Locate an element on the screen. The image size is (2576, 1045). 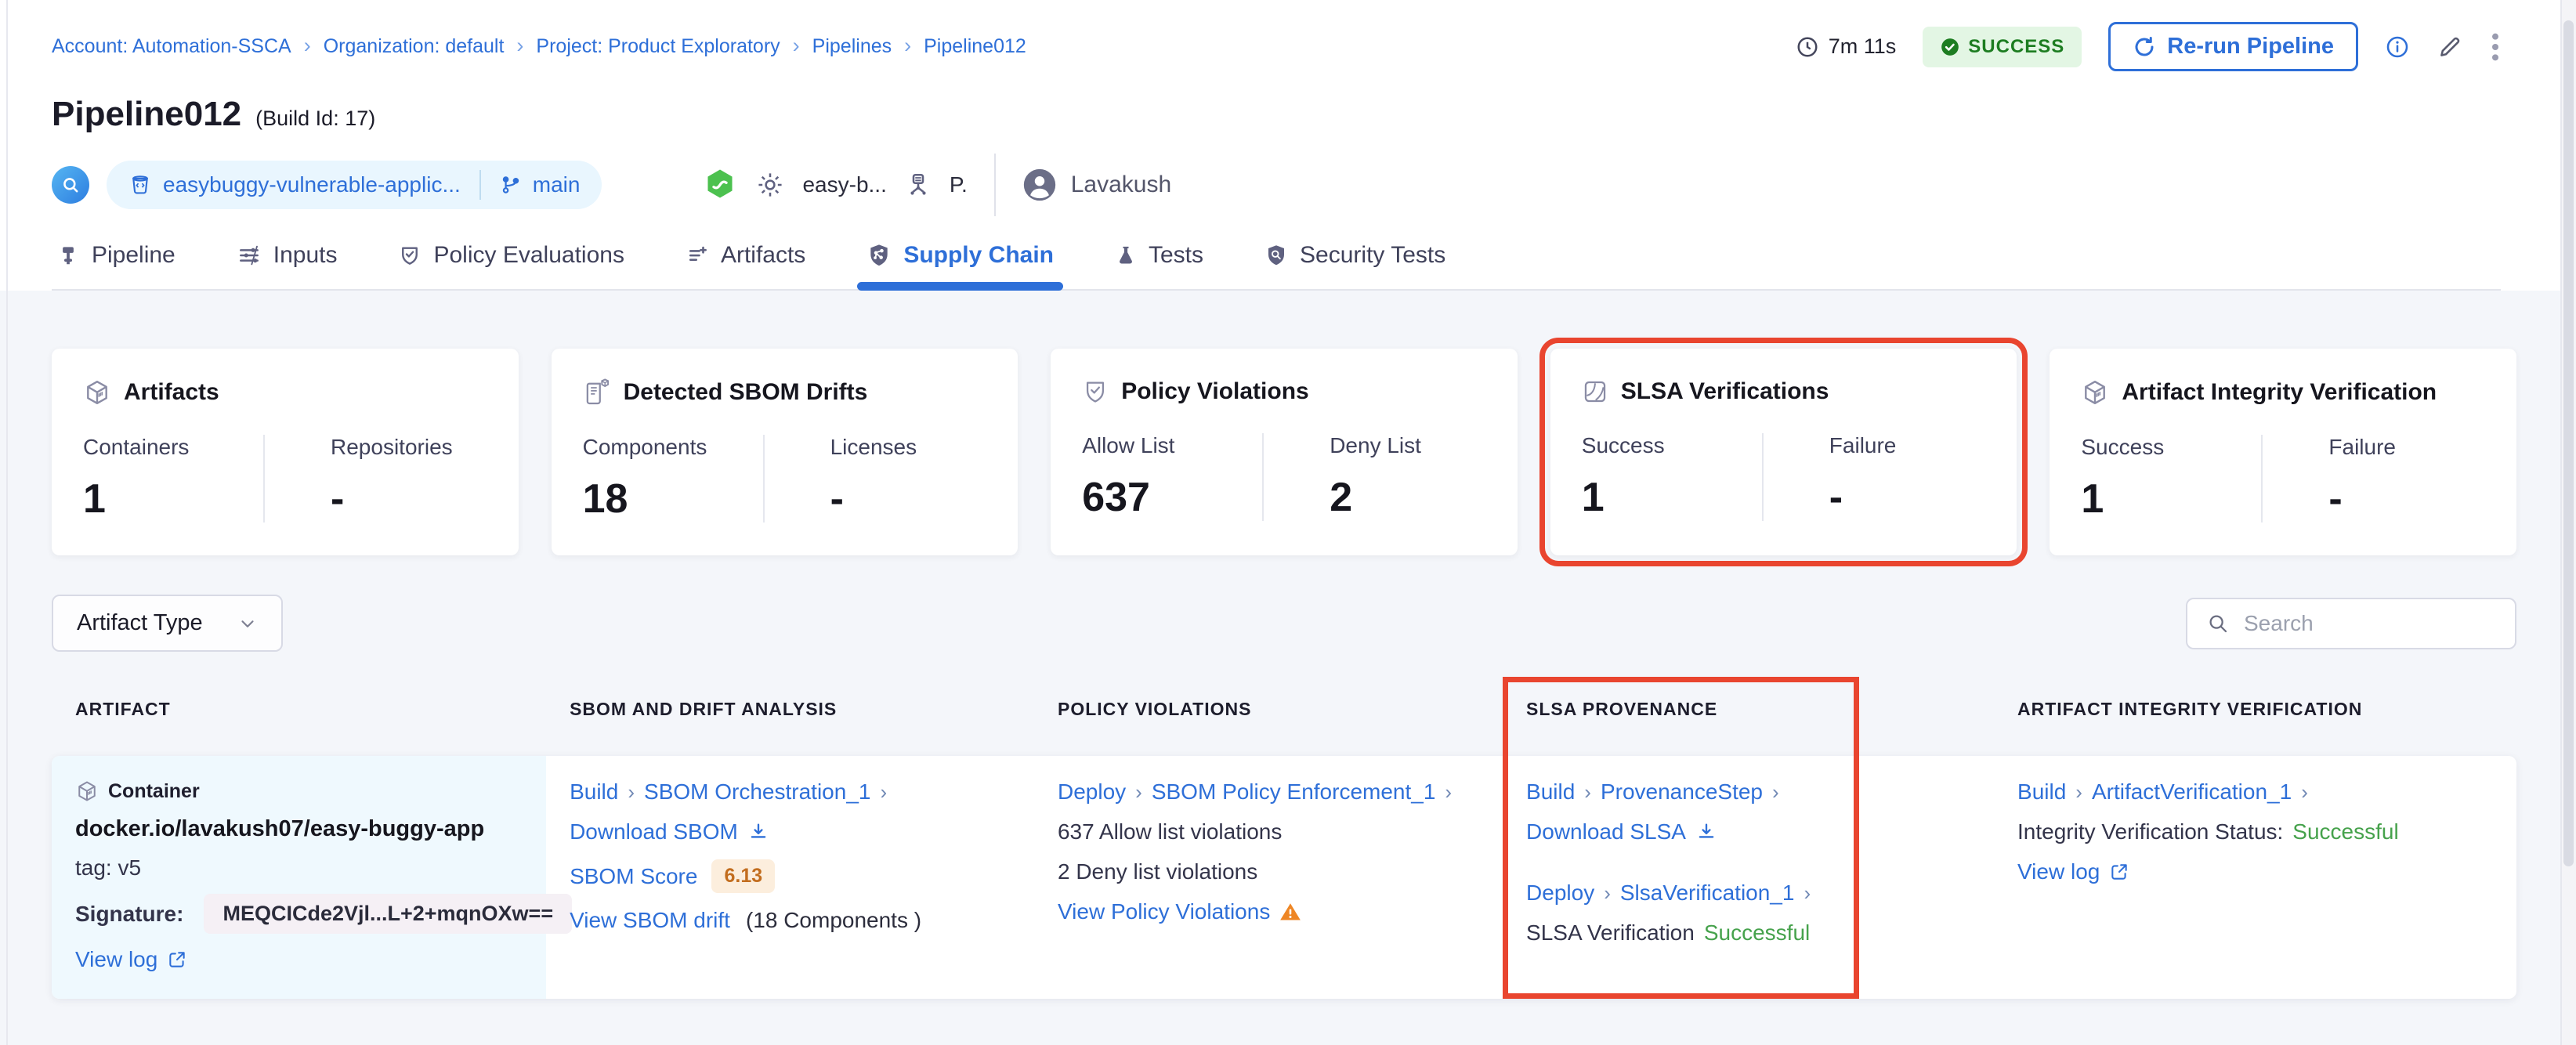
breadcrumb-pipeline012: Pipeline012 is located at coordinates (975, 46).